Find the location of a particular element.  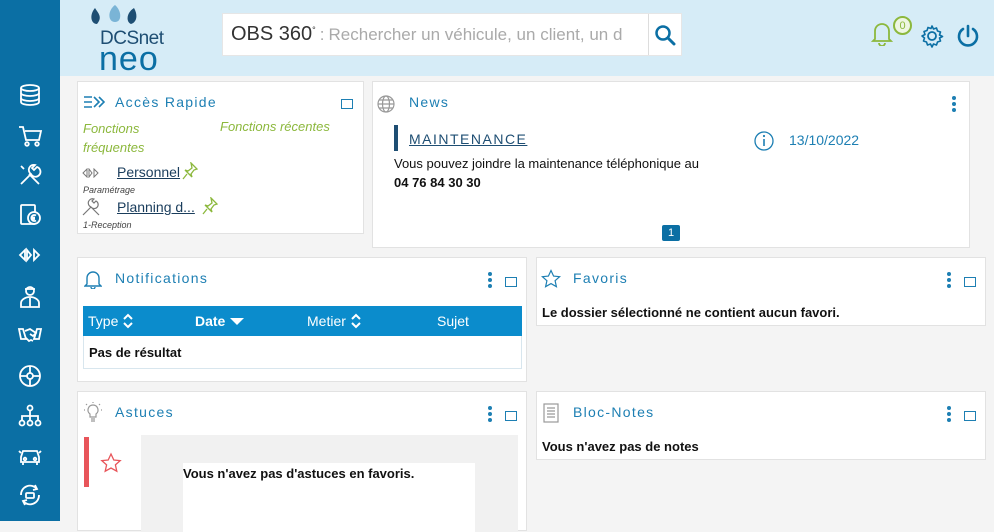

star-icon is located at coordinates (551, 278).